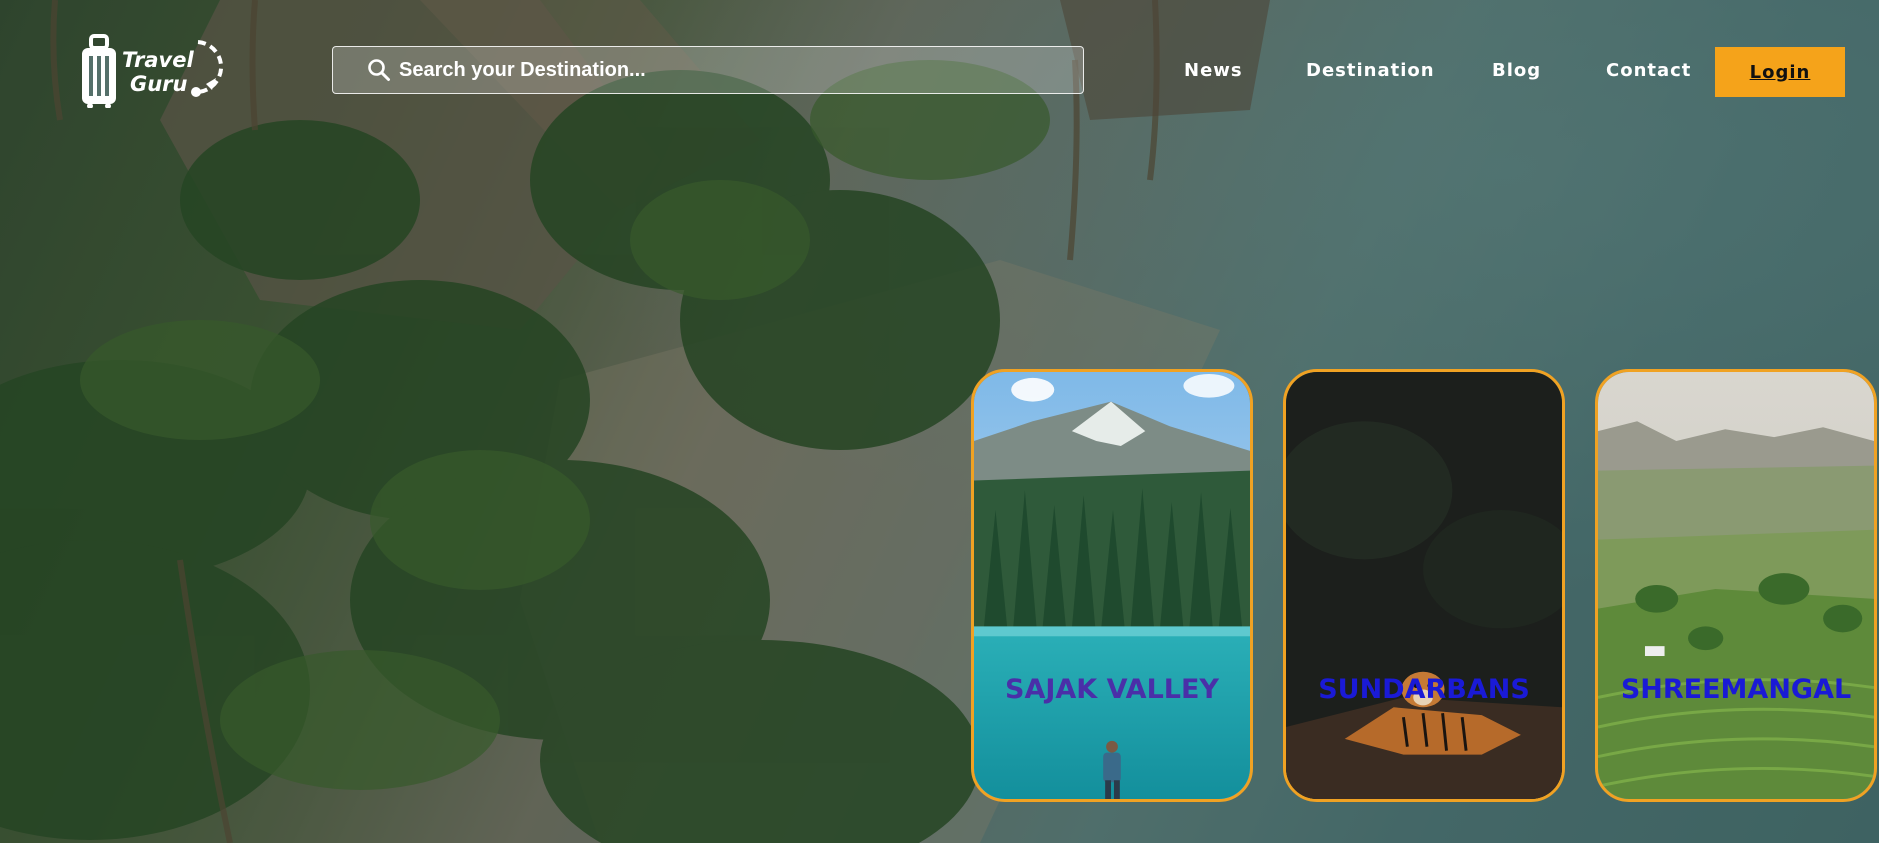 This screenshot has height=843, width=1879. I want to click on travel-guru-logo: Travel Guru, so click(158, 71).